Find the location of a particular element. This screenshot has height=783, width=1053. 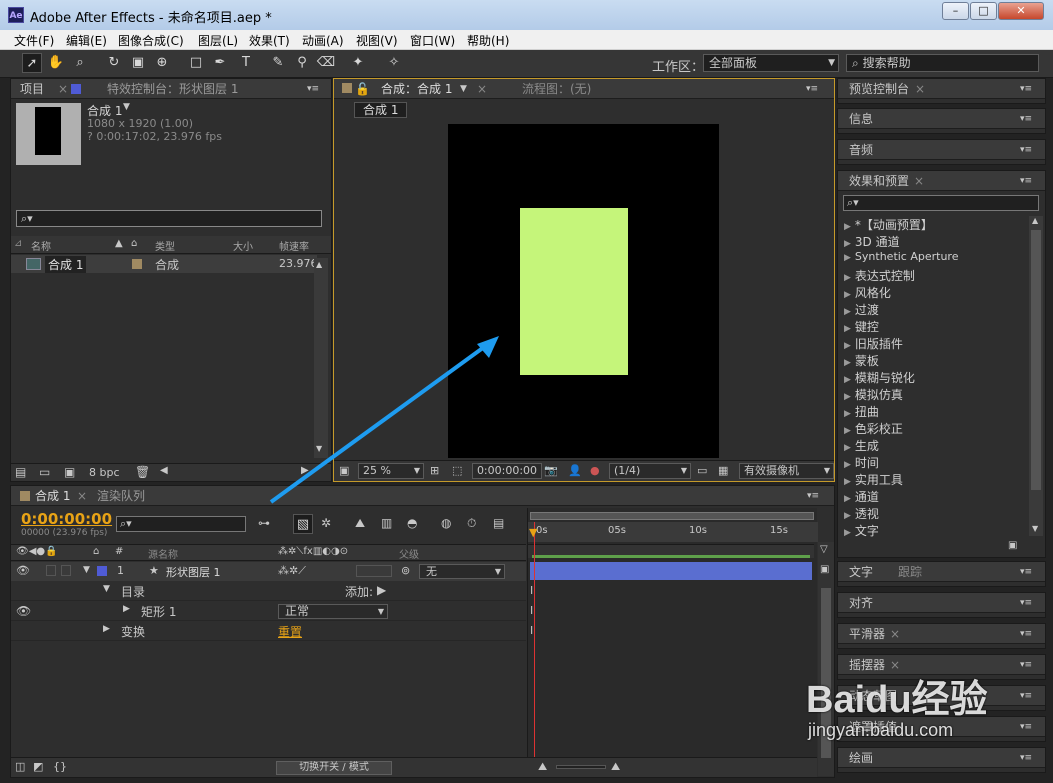

effect-category: ▶ 风格化 is located at coordinates (867, 292).